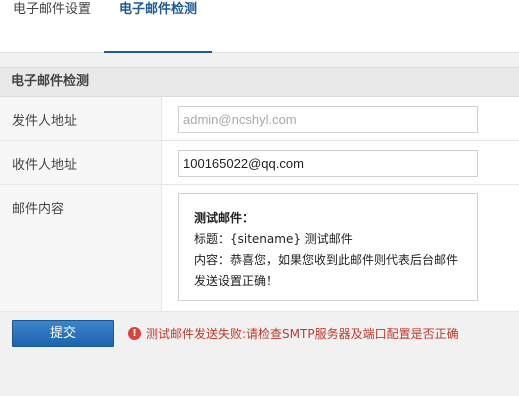  Describe the element at coordinates (45, 165) in the screenshot. I see `recipient-label: 收件人地址` at that location.